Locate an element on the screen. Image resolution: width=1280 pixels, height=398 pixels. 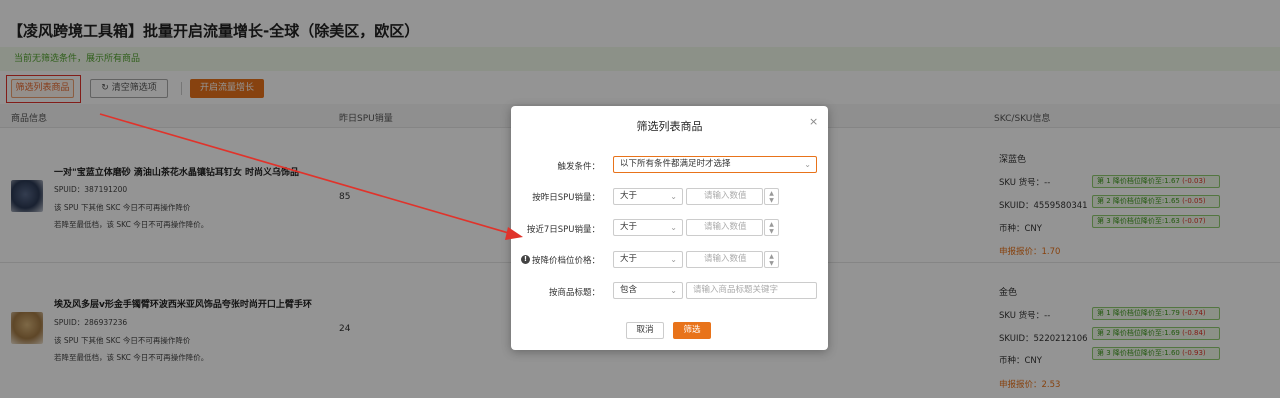
yesterday-sales-stepper: ▲ ▼ is located at coordinates (771, 196).